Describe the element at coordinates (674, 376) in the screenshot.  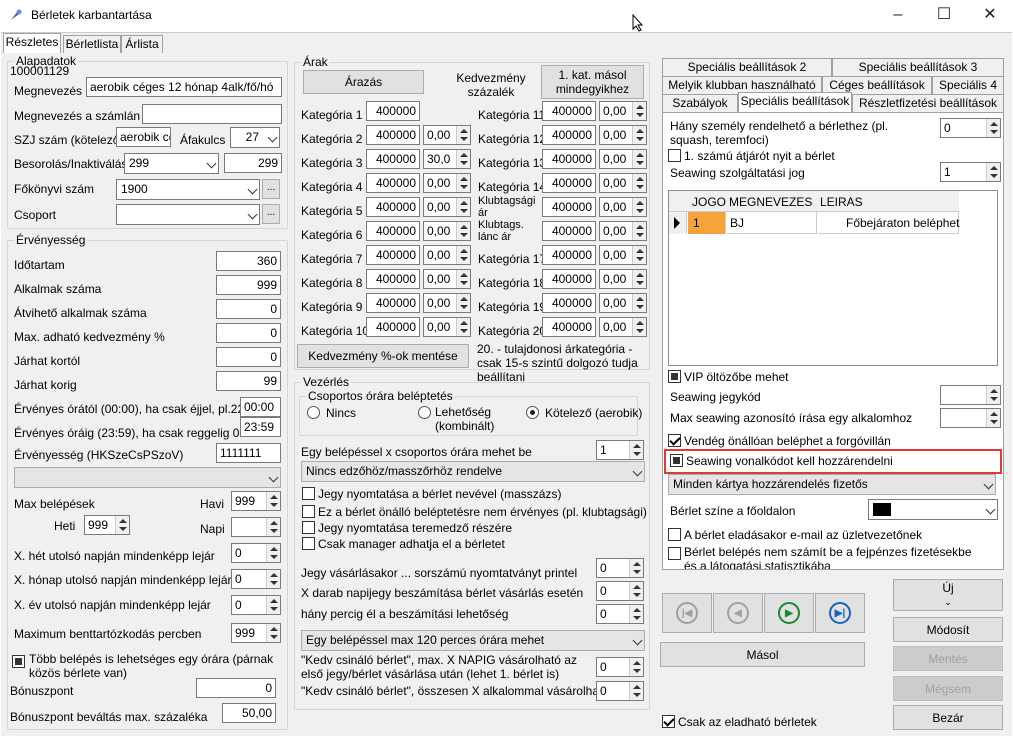
I see `vip-checkbox` at that location.